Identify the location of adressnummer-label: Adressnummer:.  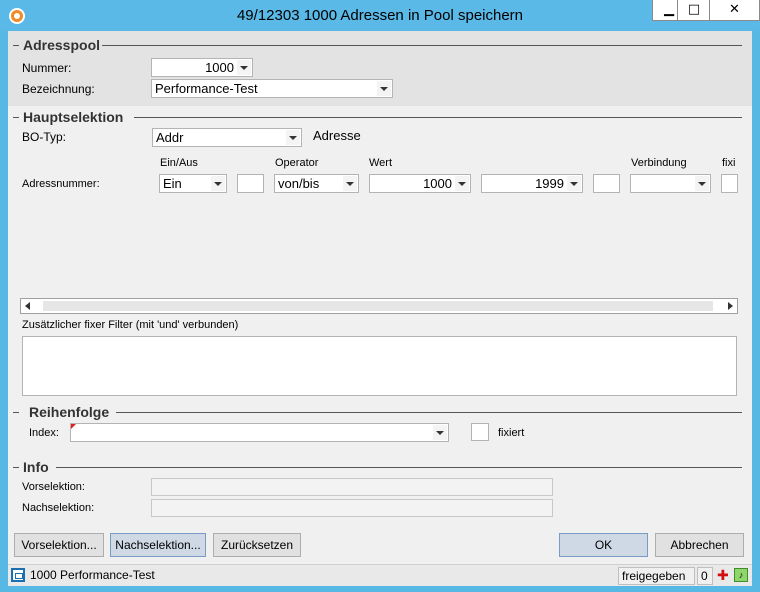
(61, 184).